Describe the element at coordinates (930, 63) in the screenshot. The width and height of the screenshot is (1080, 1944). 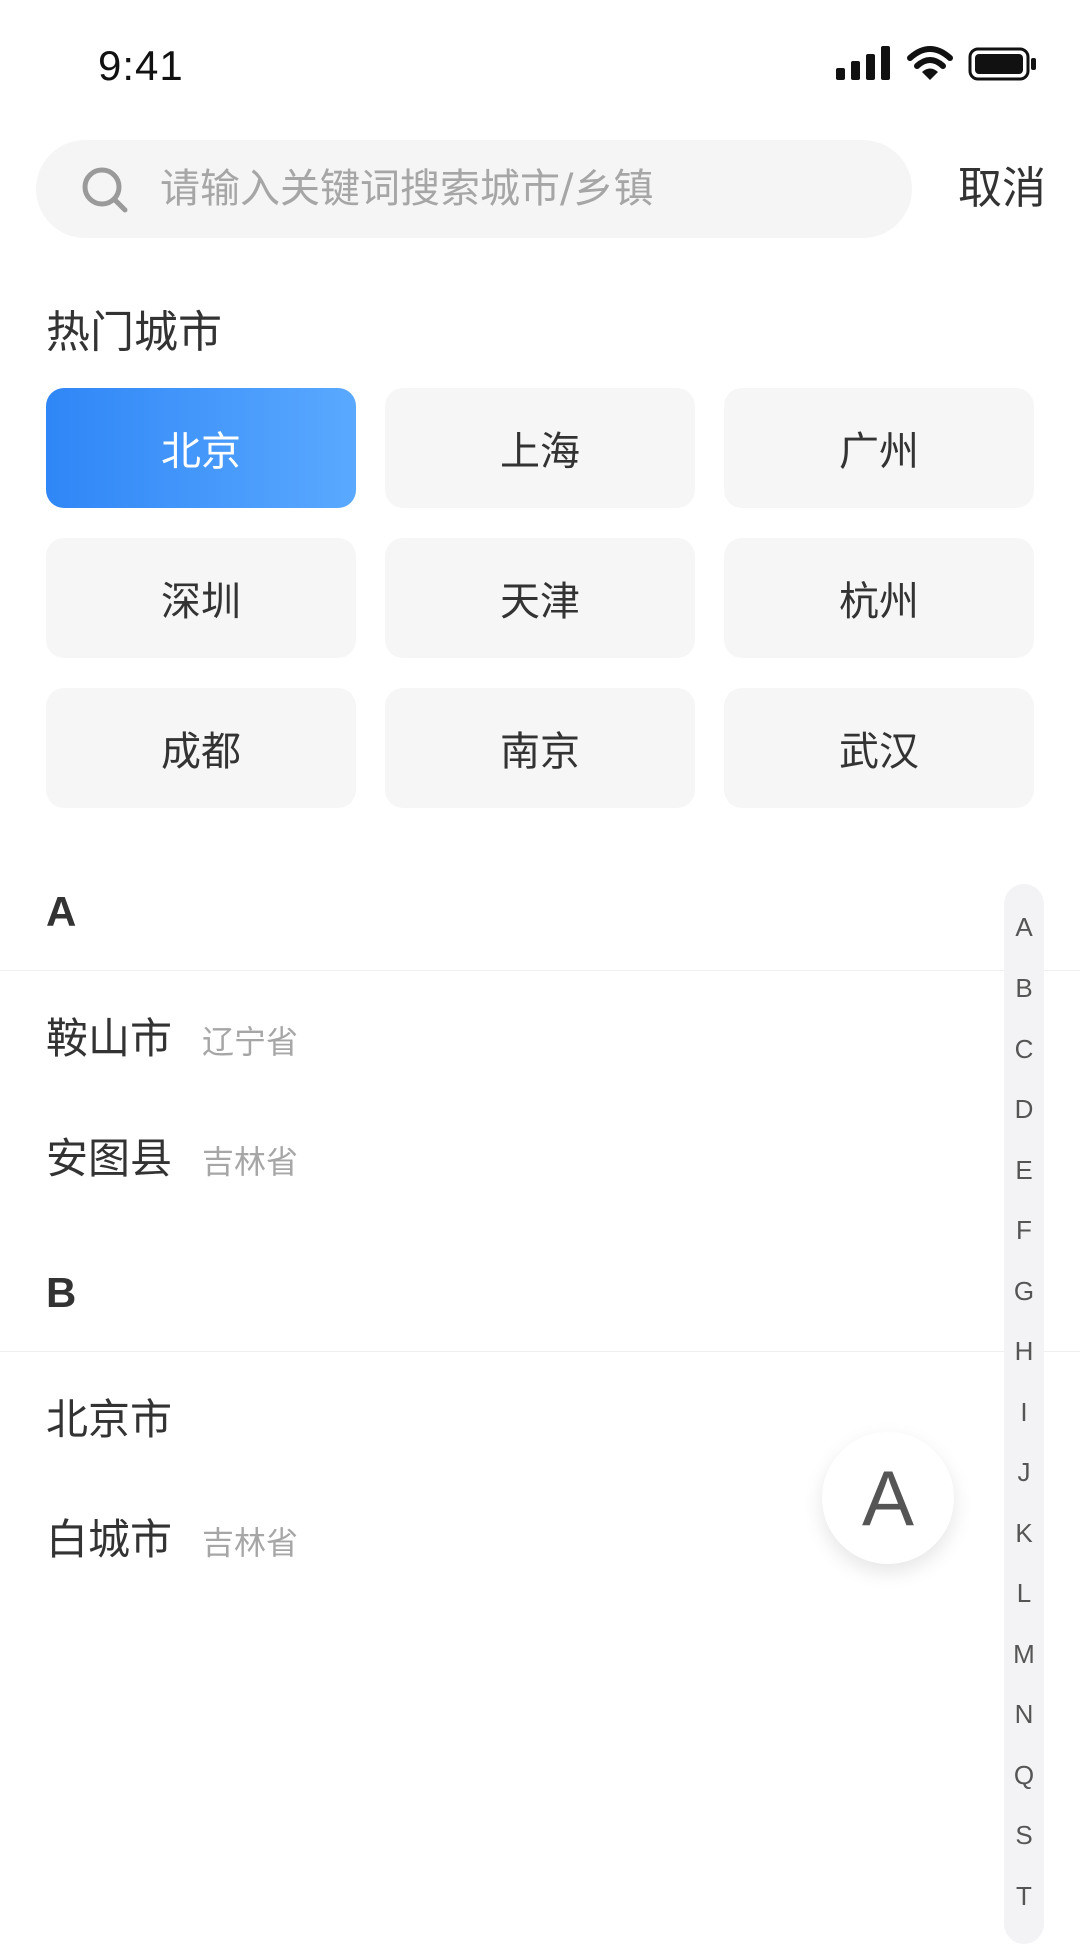
I see `wifi-icon` at that location.